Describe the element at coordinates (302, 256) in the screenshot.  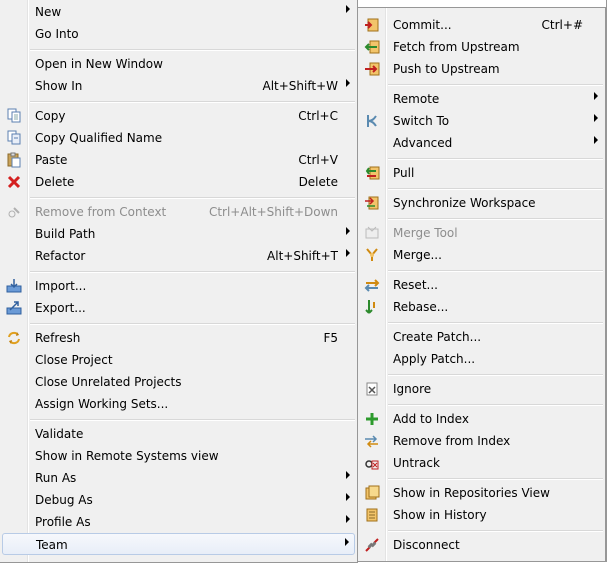
I see `menu-item-shortcut: Alt+Shift+T` at that location.